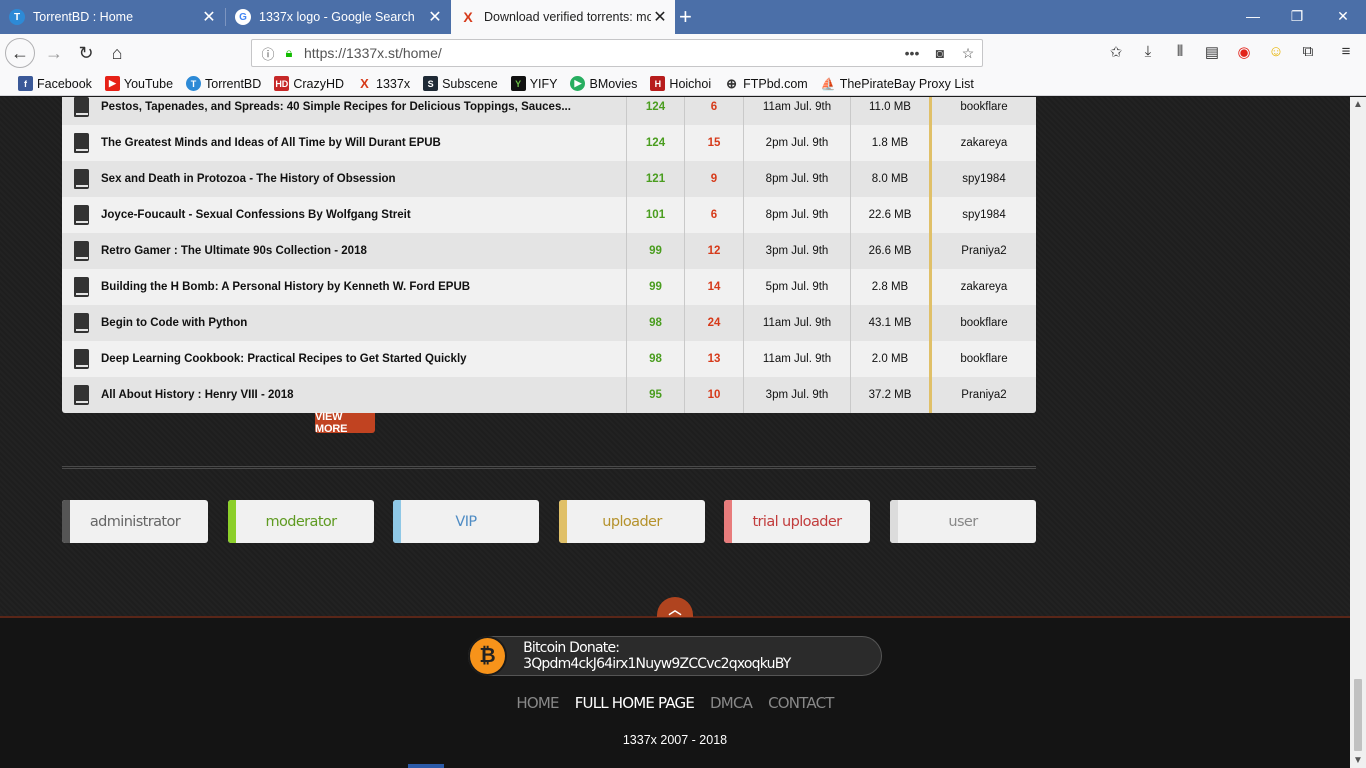  I want to click on scroll-down-icon: ▼, so click(1358, 760).